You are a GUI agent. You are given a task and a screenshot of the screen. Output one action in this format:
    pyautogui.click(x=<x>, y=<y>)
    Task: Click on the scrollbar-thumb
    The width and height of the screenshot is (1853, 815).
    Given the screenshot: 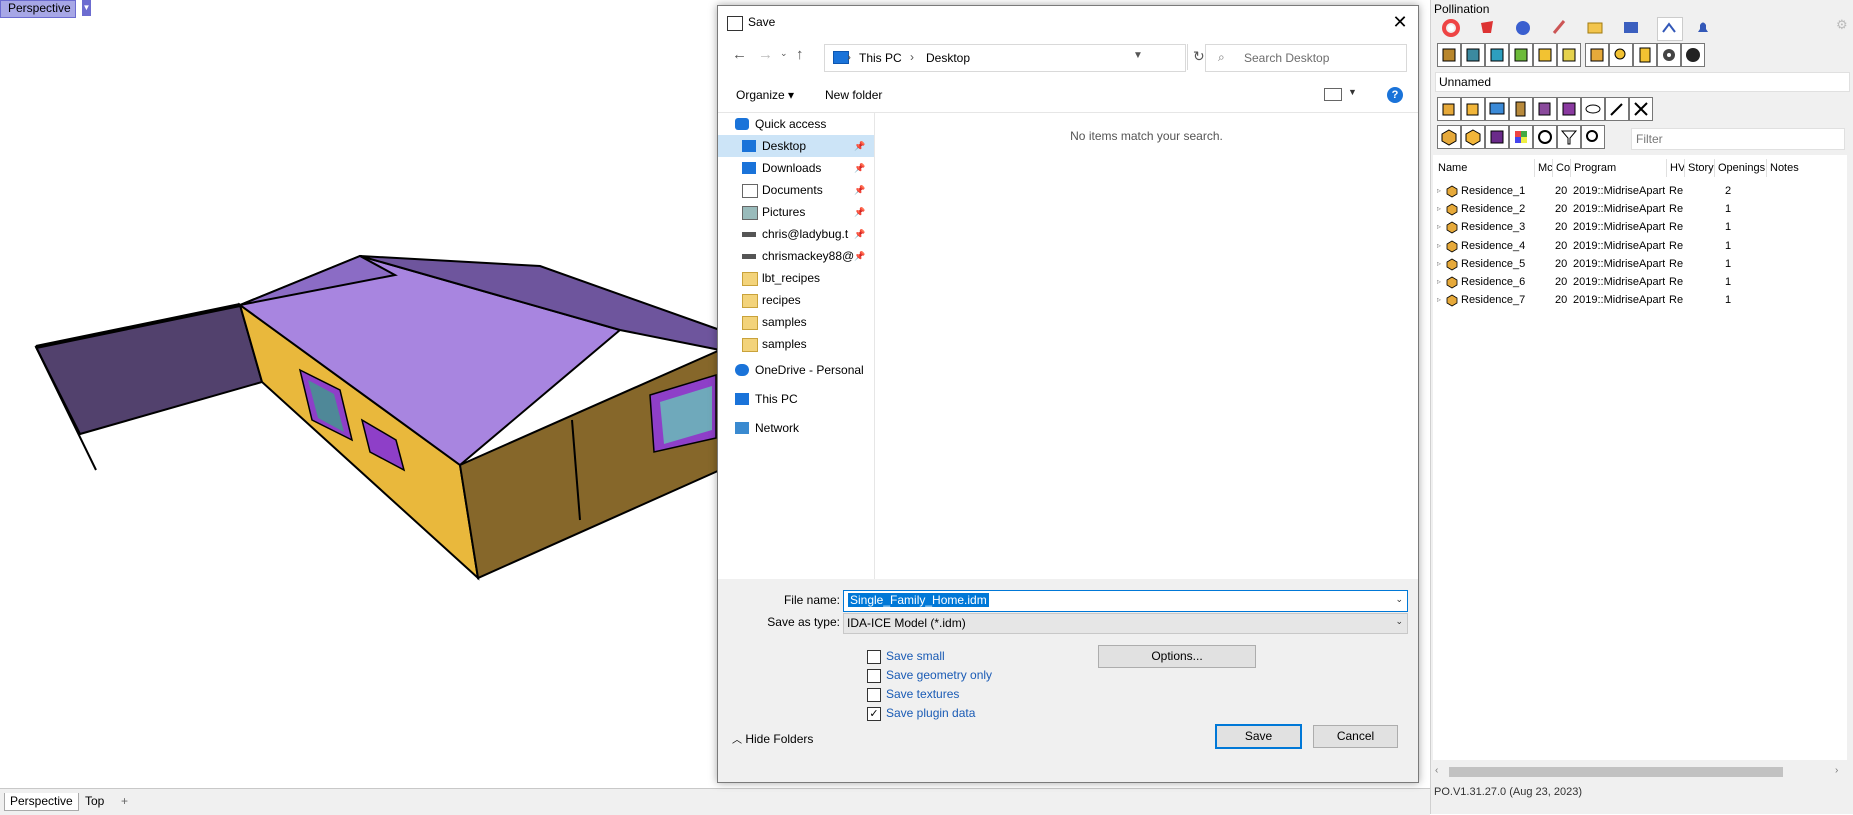 What is the action you would take?
    pyautogui.click(x=1616, y=772)
    